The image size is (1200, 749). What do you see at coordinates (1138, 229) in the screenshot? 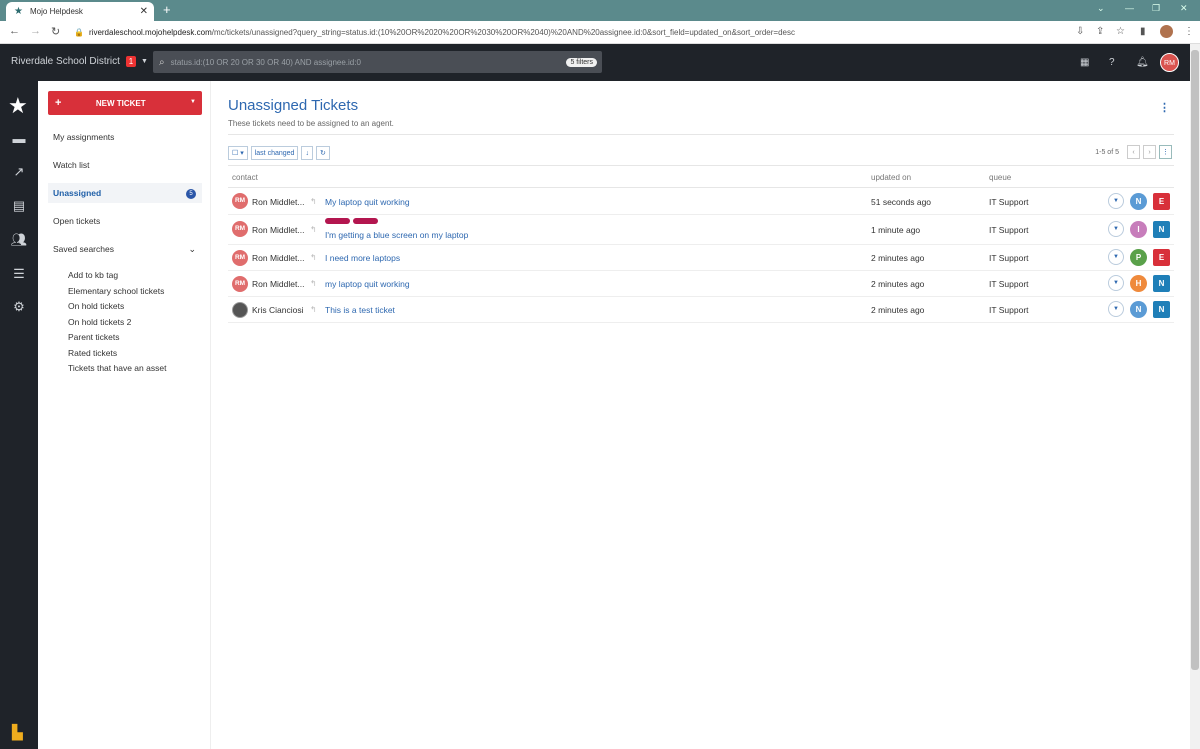
I see `priority-badge: I` at bounding box center [1138, 229].